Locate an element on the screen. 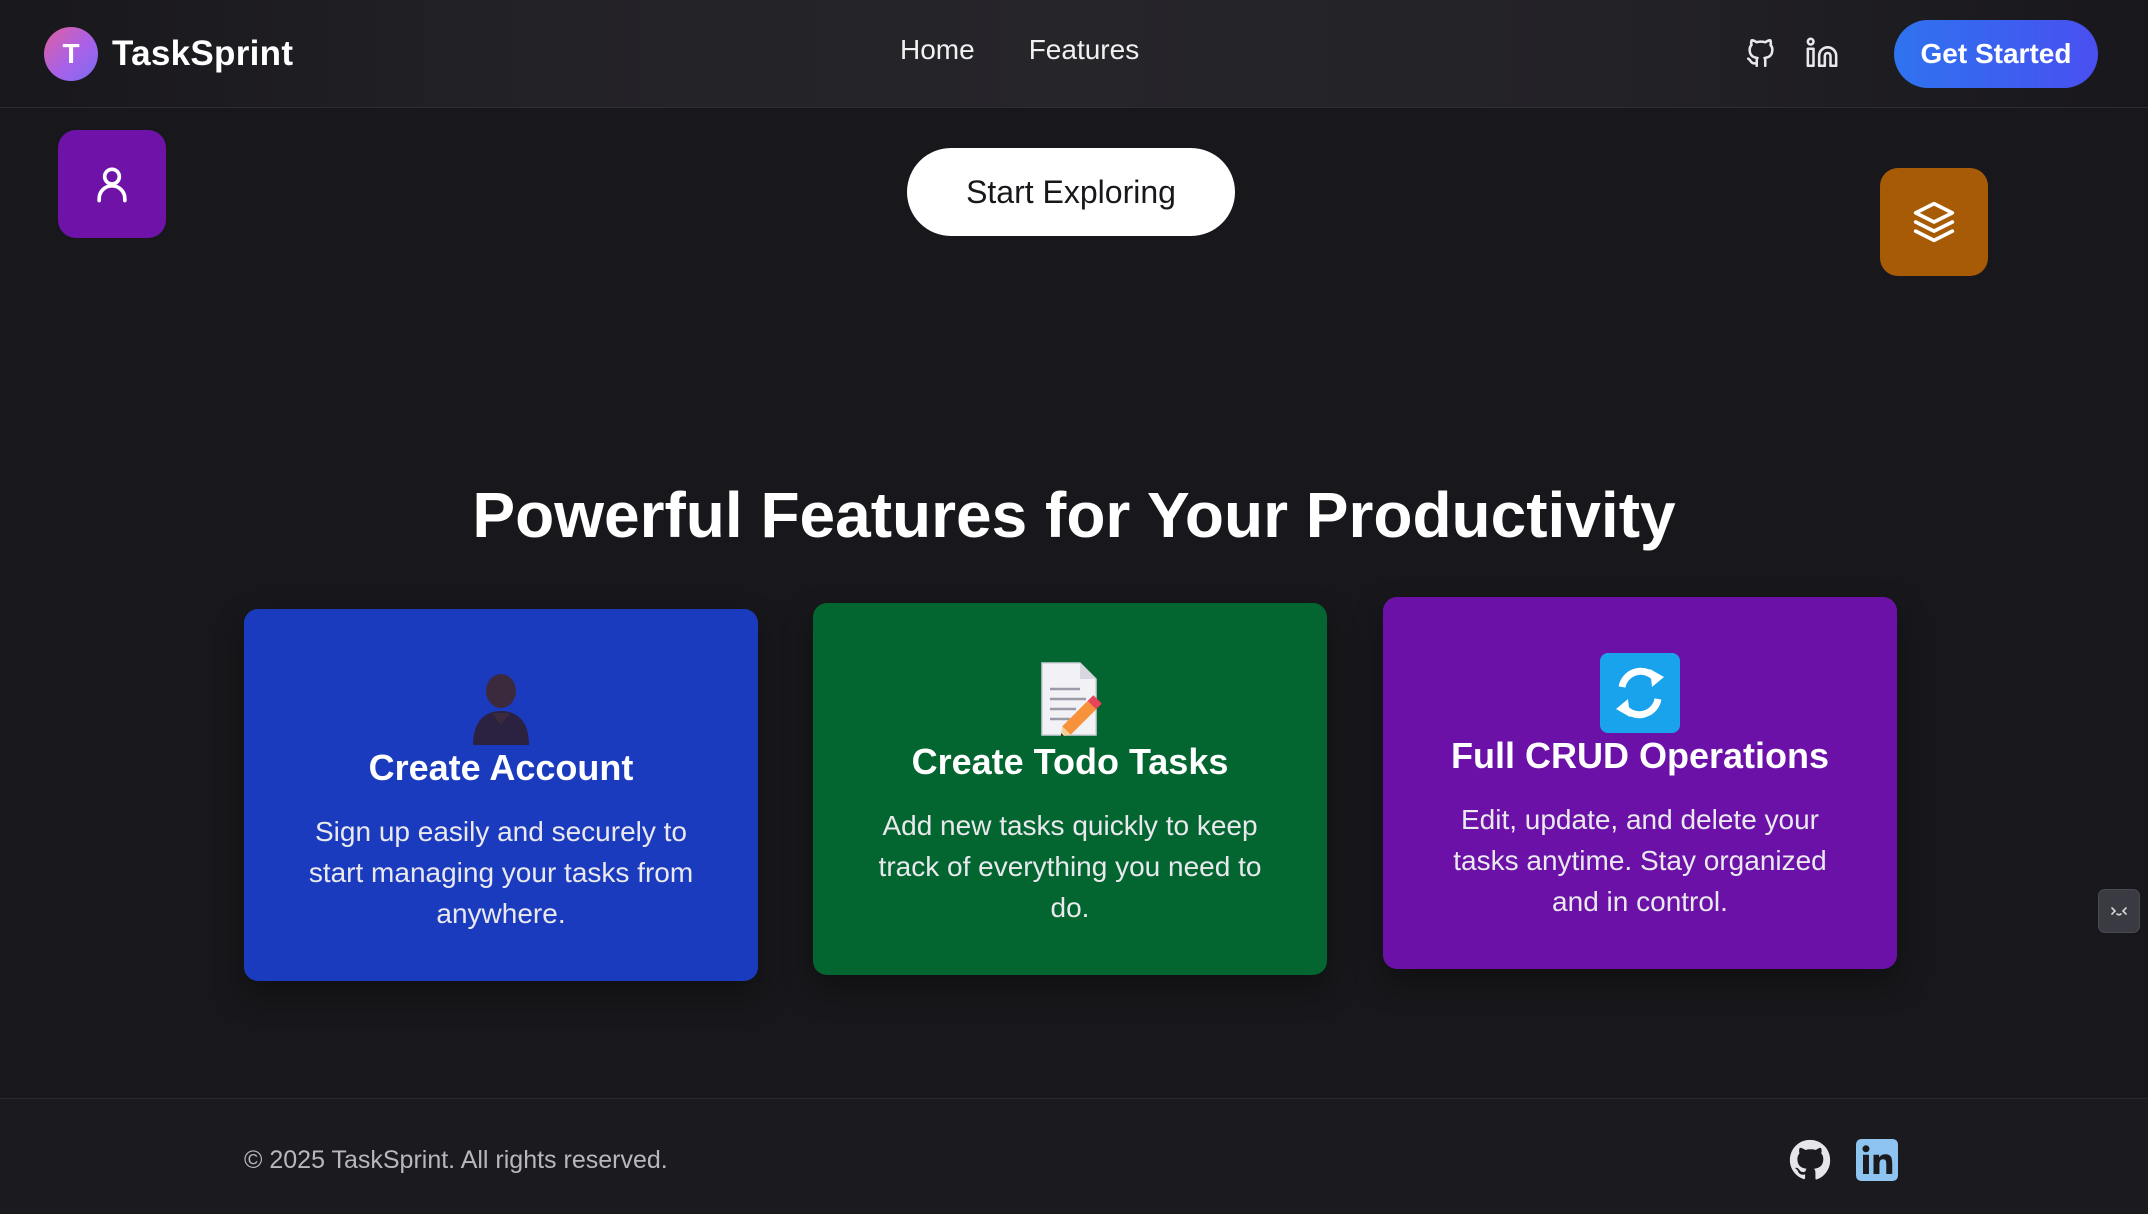  nav-link-features: Features is located at coordinates (1084, 50).